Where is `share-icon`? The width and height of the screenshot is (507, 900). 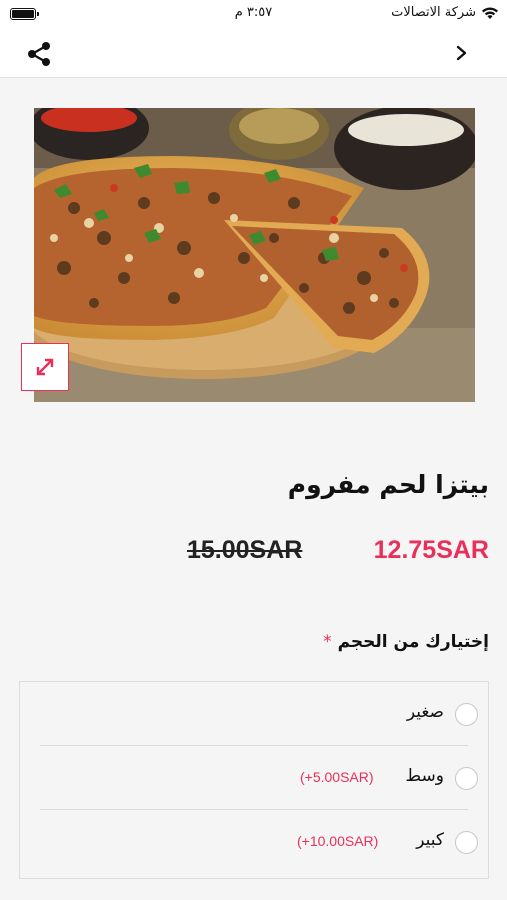 share-icon is located at coordinates (40, 54).